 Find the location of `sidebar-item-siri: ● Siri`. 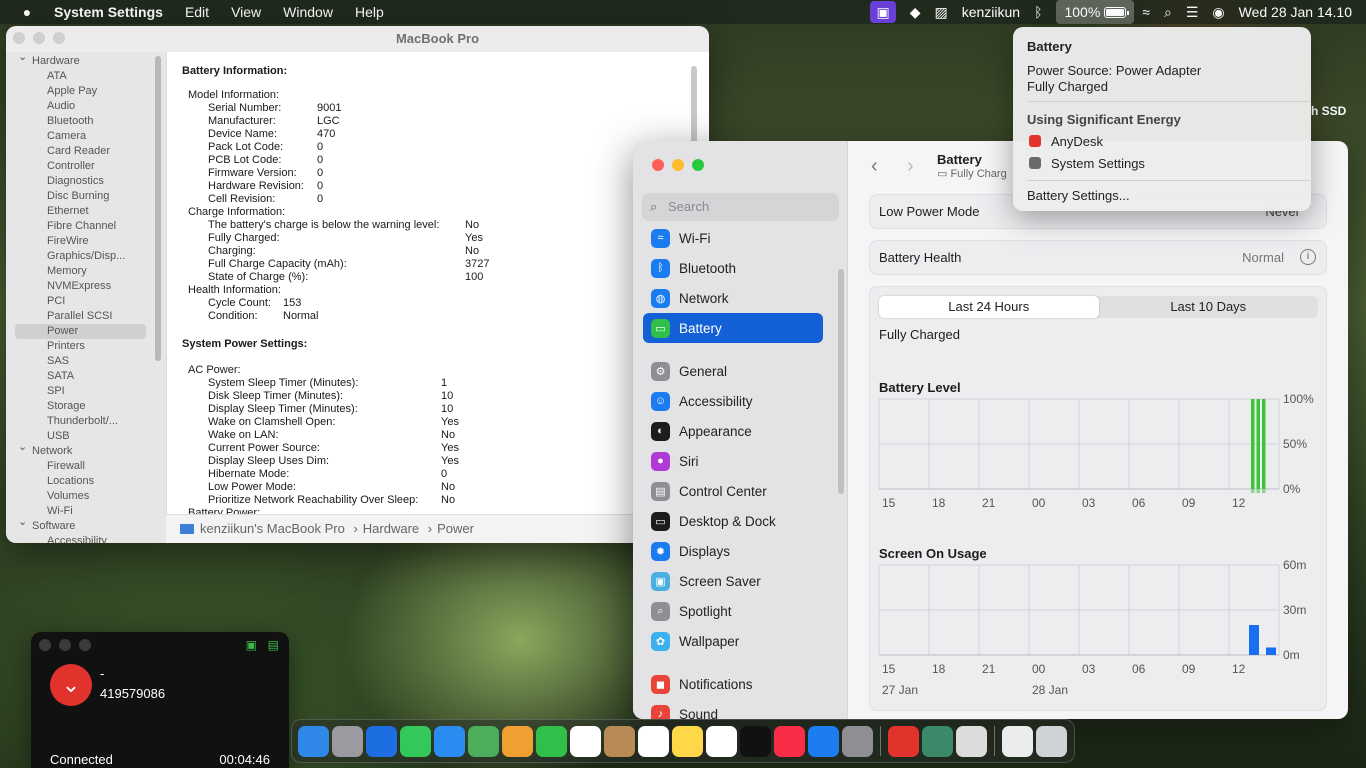

sidebar-item-siri: ● Siri is located at coordinates (733, 461).